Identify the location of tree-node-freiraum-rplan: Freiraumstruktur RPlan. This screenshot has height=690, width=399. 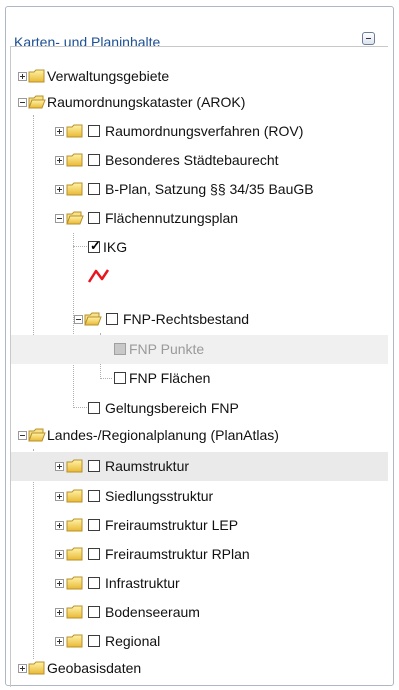
(199, 554).